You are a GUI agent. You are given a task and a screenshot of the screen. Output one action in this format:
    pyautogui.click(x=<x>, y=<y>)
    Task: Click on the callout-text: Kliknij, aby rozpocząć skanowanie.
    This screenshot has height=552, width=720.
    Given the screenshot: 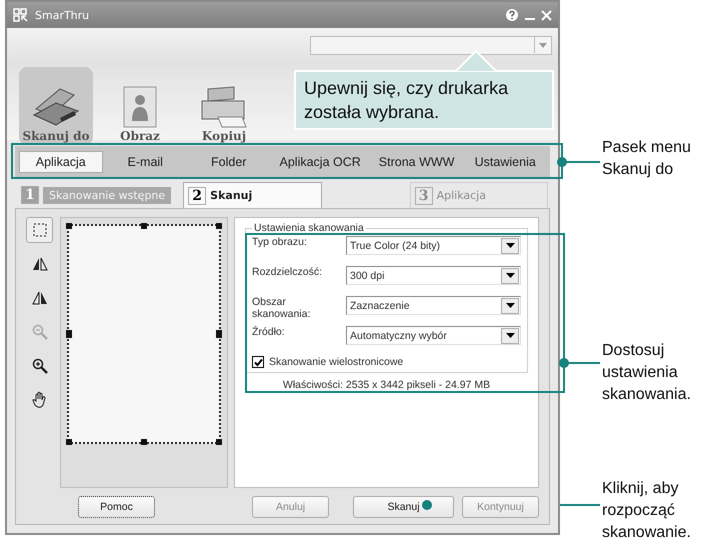 What is the action you would take?
    pyautogui.click(x=647, y=511)
    